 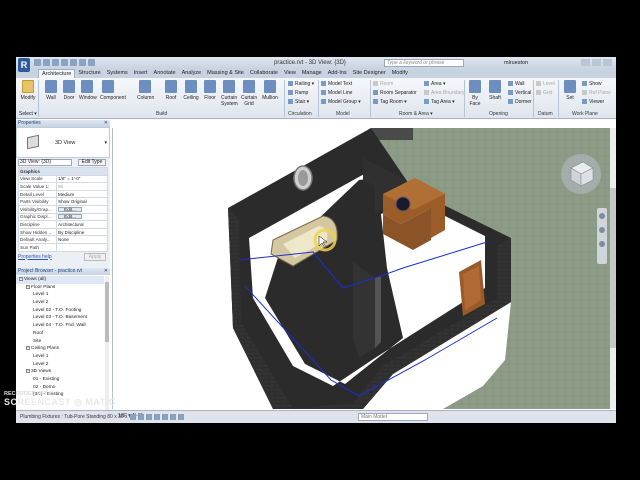 I want to click on close-icon, so click(x=607, y=62).